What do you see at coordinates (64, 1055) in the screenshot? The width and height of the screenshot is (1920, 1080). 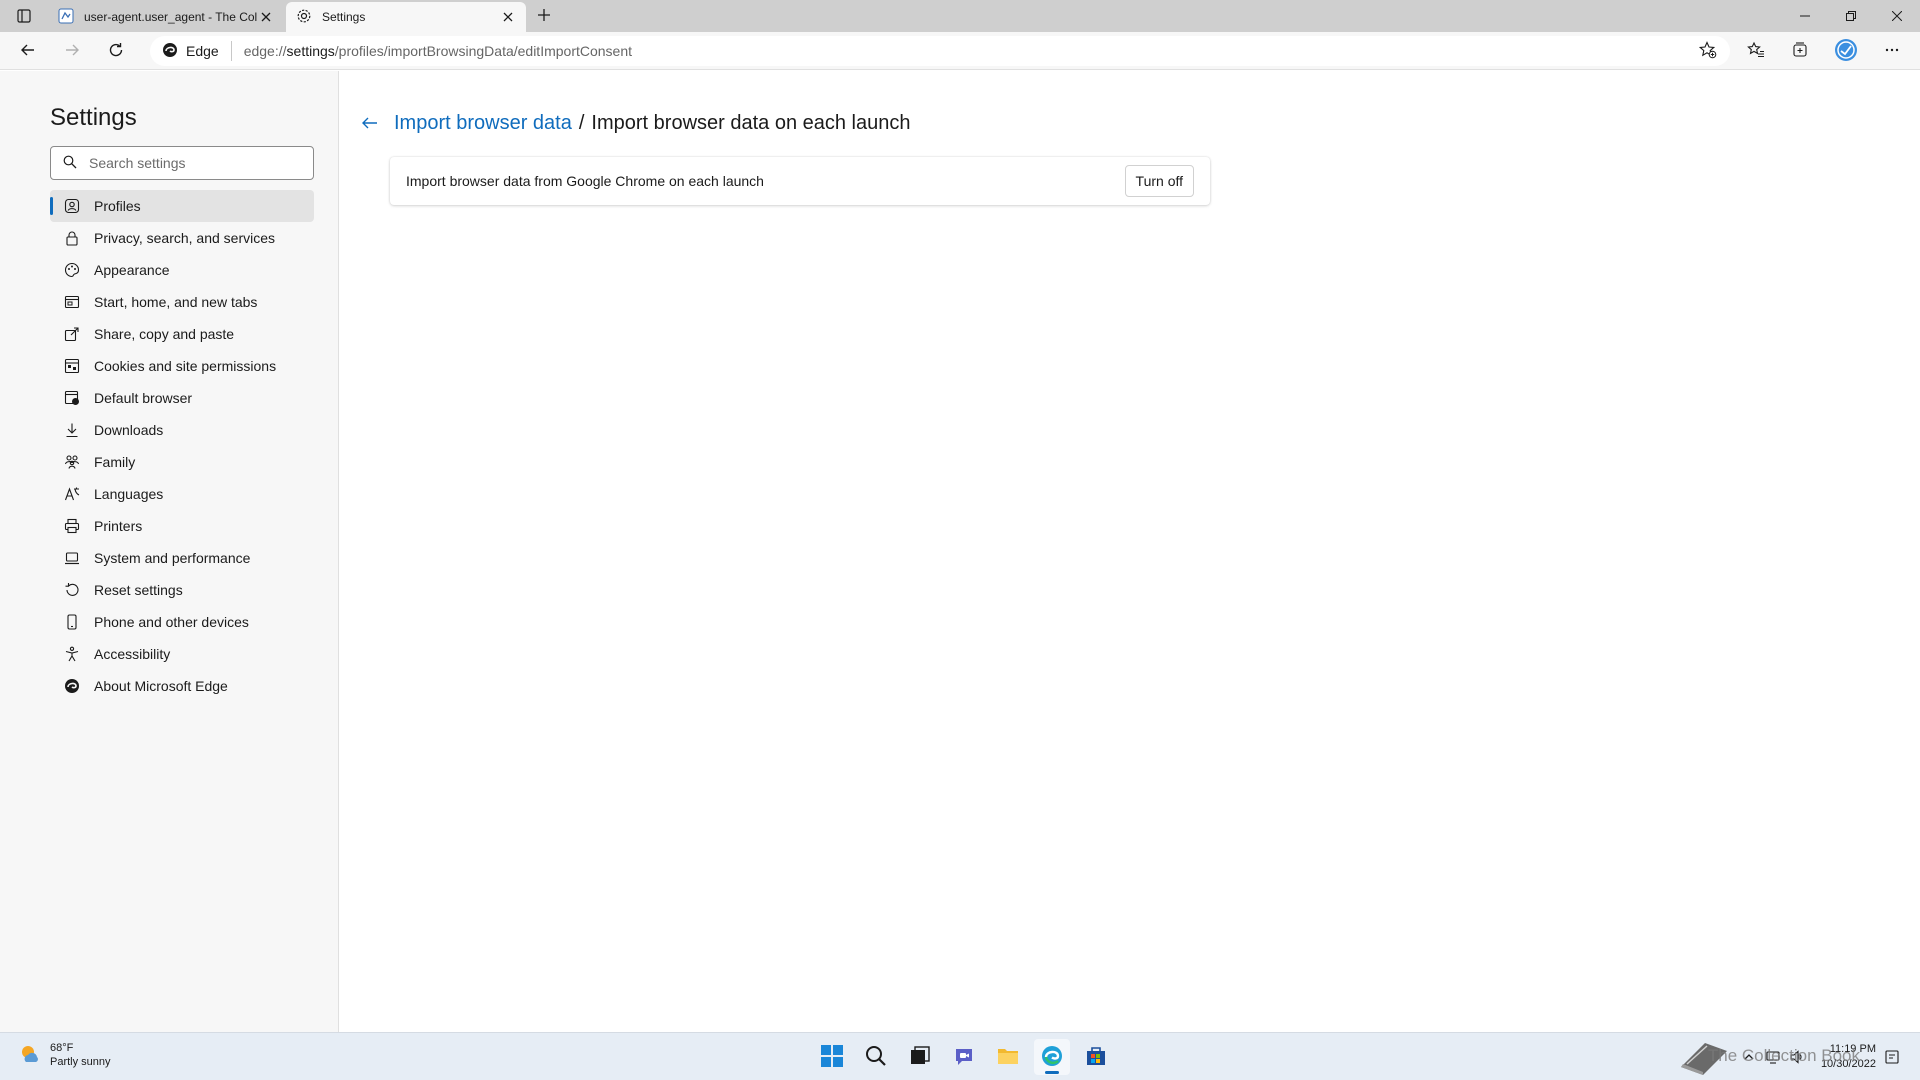 I see `weather-widget: 68°F Partly sunny` at bounding box center [64, 1055].